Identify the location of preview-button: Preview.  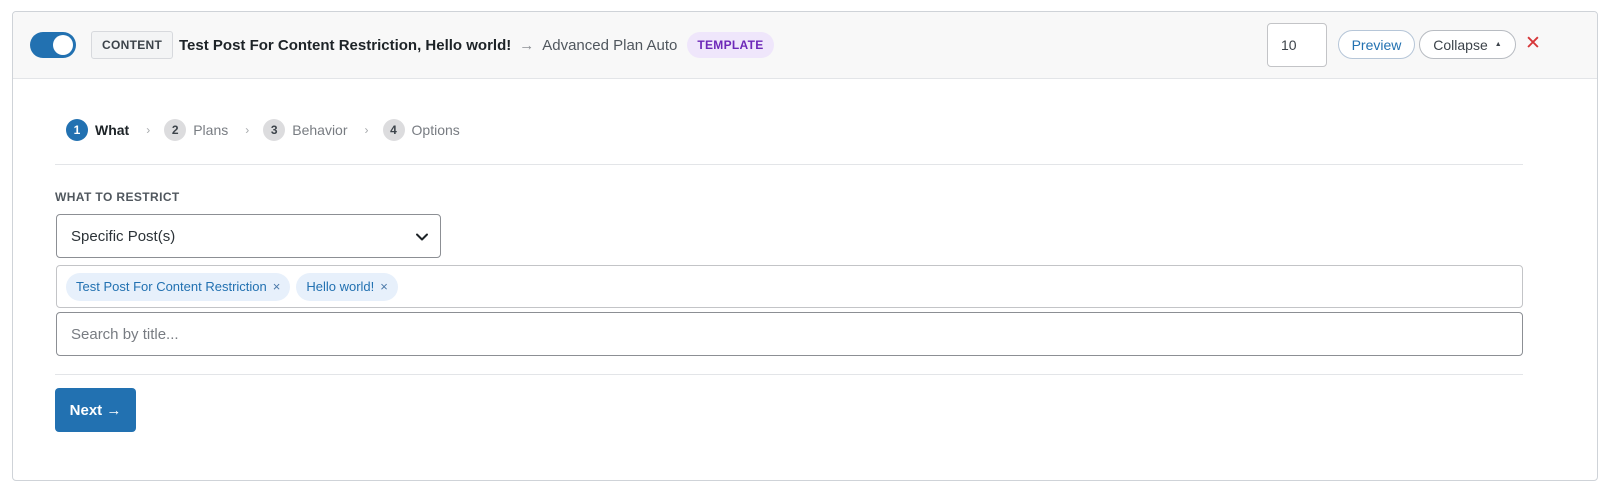
(1376, 44).